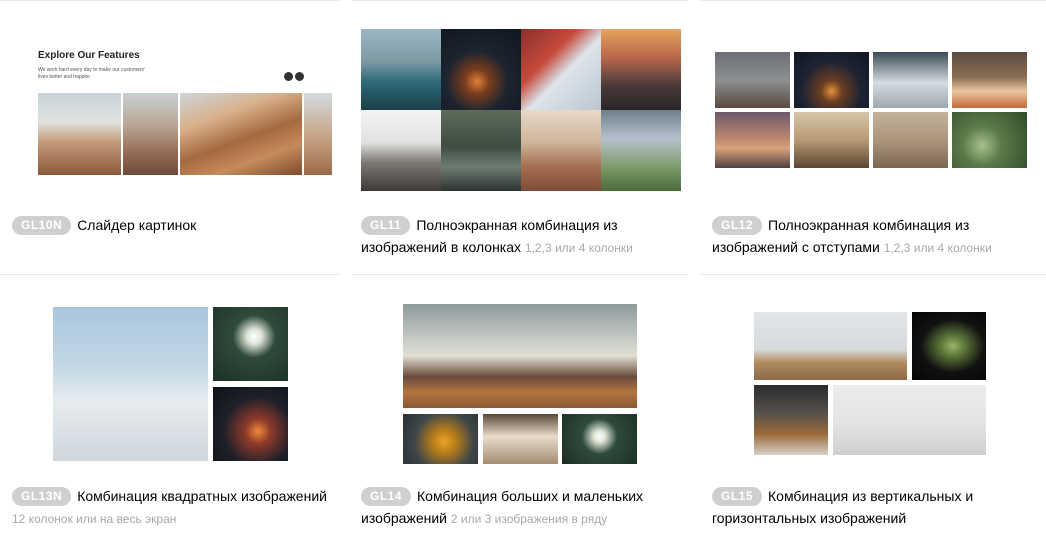  I want to click on slide-image-partial, so click(318, 134).